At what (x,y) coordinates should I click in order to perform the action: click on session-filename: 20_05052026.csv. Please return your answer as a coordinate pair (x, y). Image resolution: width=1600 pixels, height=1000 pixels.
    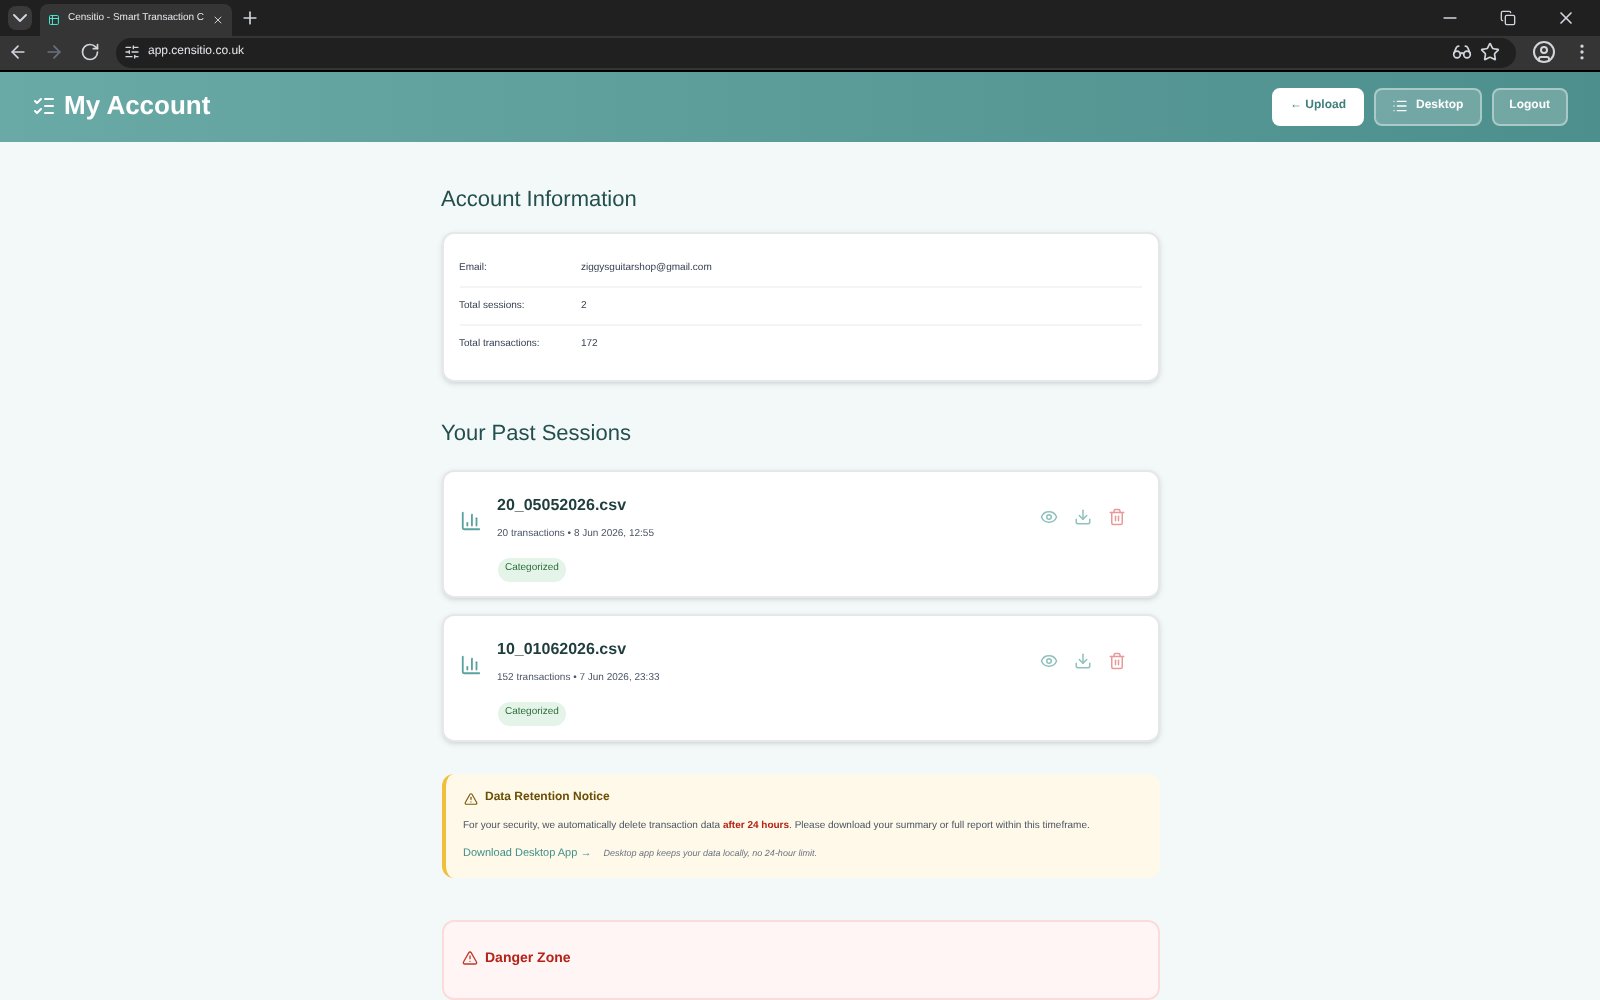
    Looking at the image, I should click on (768, 505).